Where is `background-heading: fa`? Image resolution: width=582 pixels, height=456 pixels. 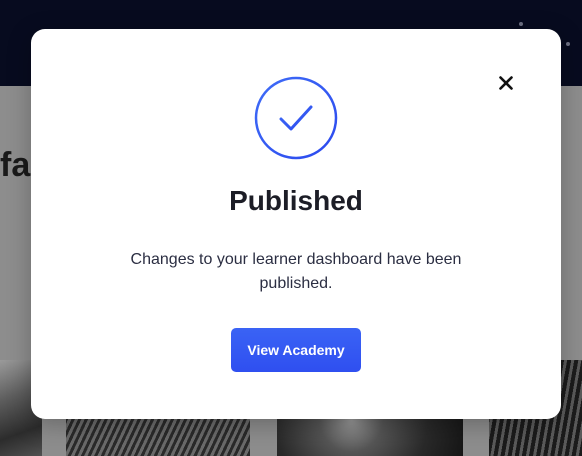
background-heading: fa is located at coordinates (15, 165).